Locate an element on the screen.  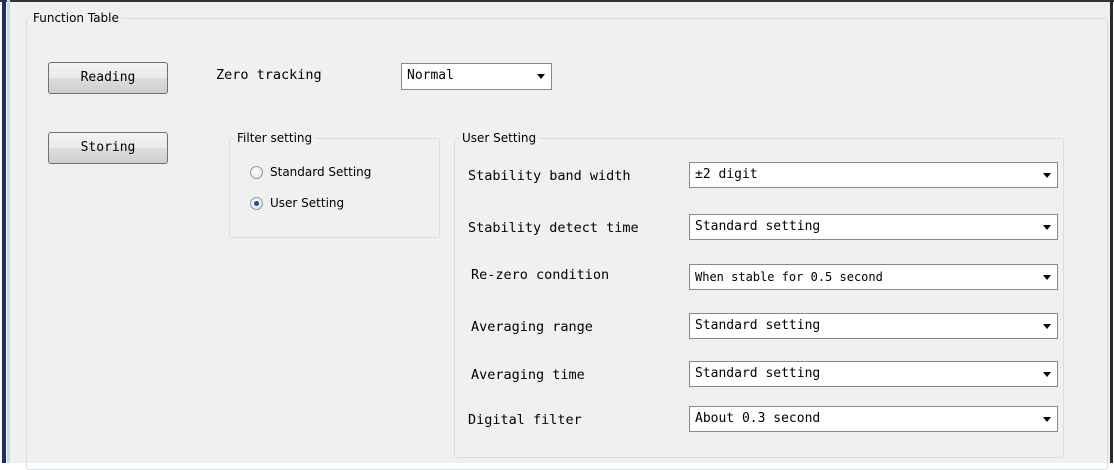
filter-setting-group is located at coordinates (334, 188).